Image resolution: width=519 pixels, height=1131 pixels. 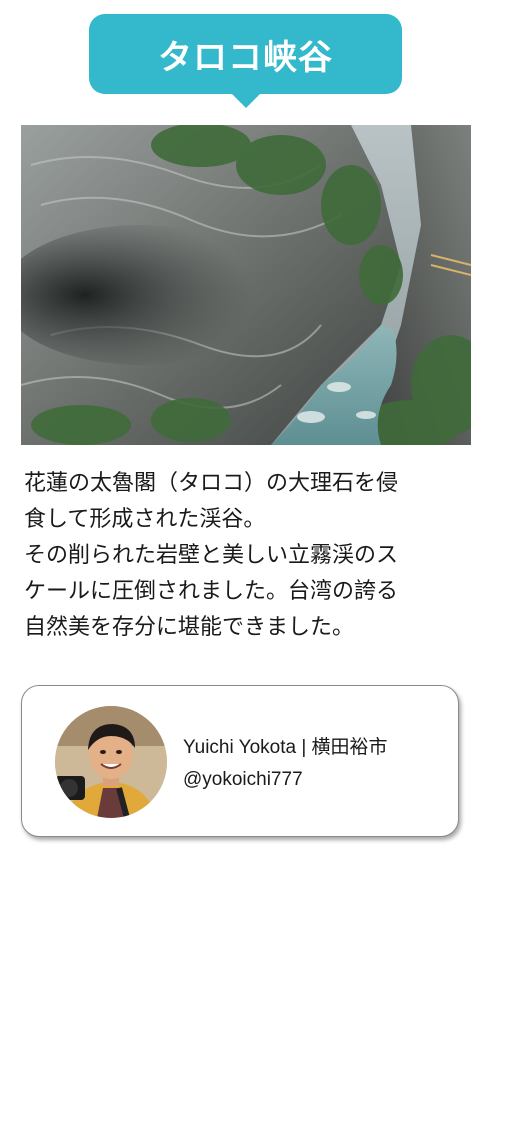 I want to click on title-bubble: タロコ峡谷, so click(x=245, y=61).